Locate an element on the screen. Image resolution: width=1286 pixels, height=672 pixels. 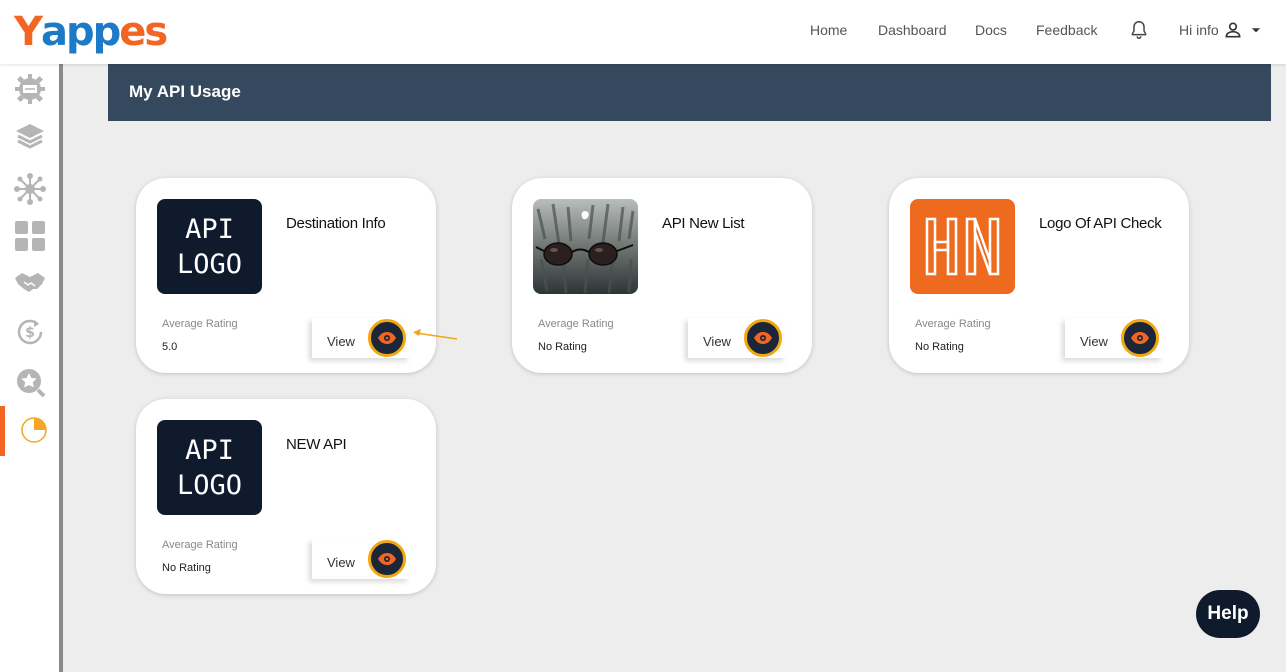
sidebar-item-layers is located at coordinates (30, 136).